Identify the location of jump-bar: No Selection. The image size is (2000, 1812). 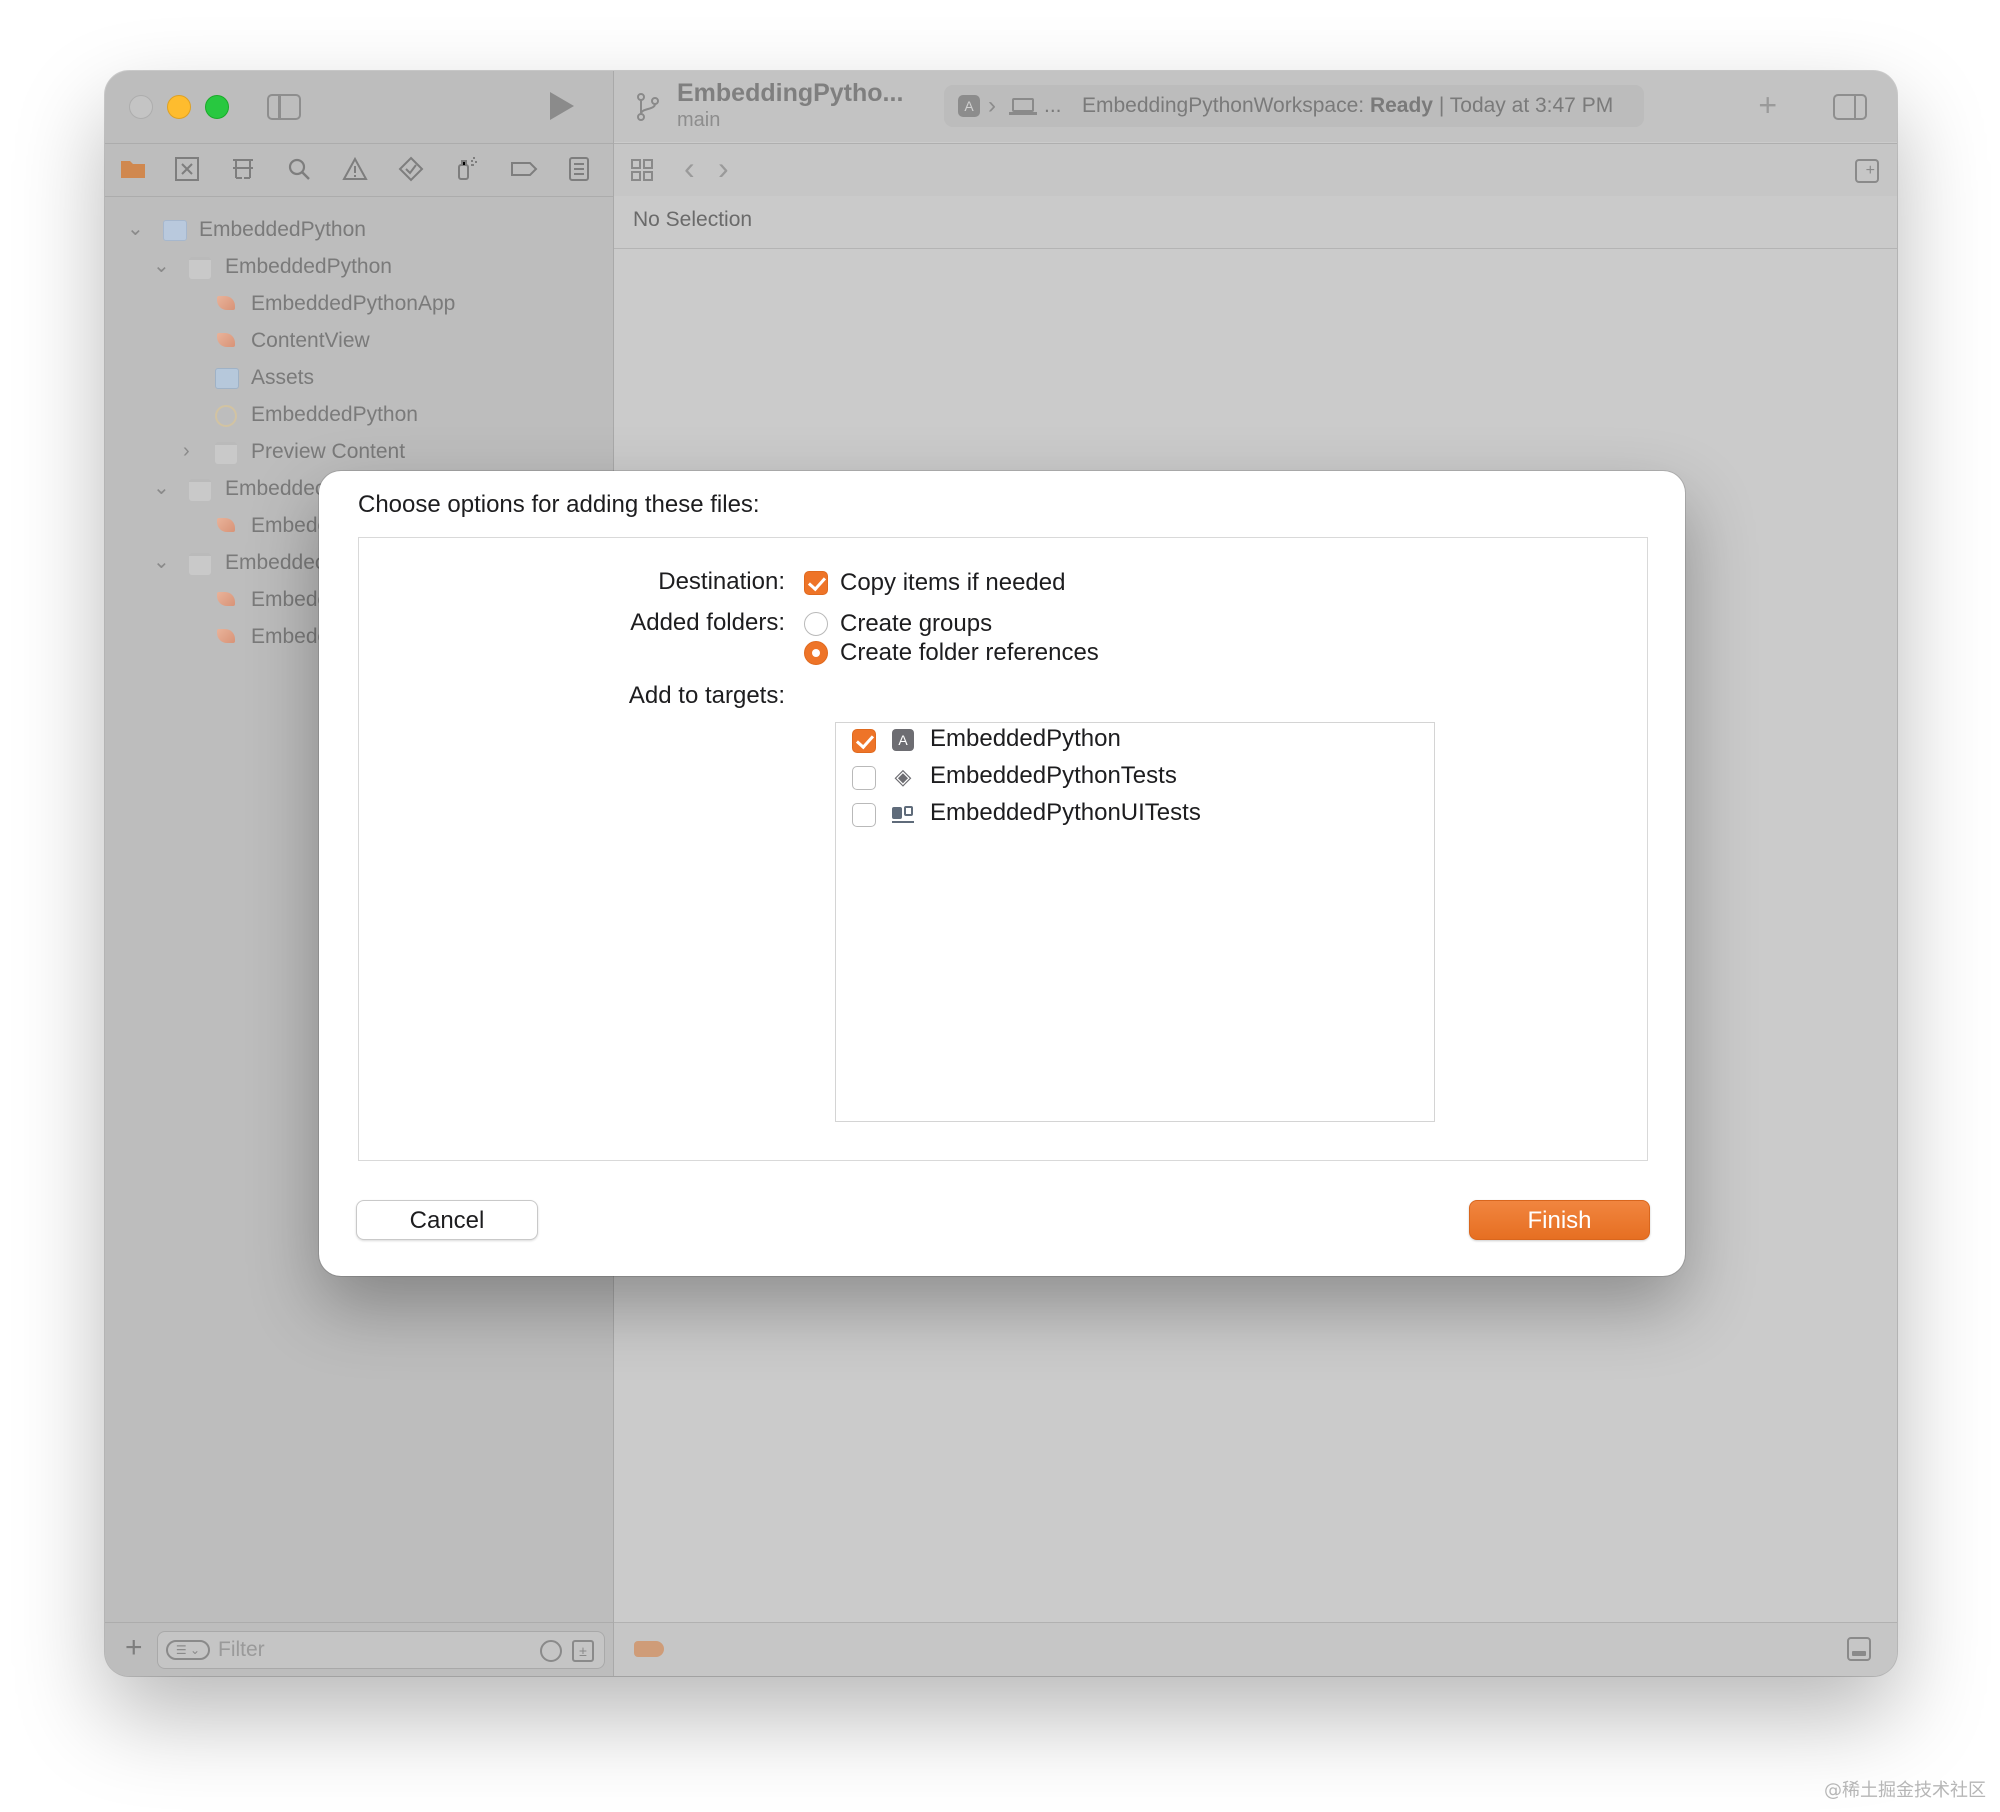
(1255, 222).